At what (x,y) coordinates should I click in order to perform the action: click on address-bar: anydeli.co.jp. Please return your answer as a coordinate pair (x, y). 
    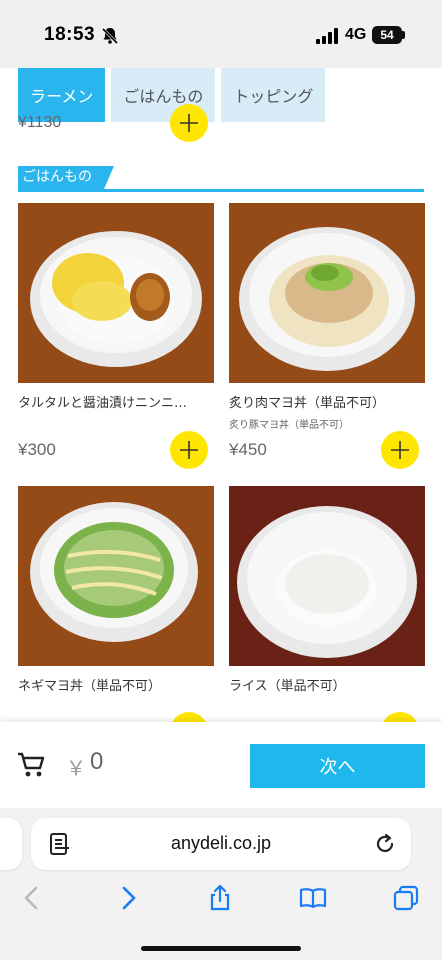
    Looking at the image, I should click on (221, 844).